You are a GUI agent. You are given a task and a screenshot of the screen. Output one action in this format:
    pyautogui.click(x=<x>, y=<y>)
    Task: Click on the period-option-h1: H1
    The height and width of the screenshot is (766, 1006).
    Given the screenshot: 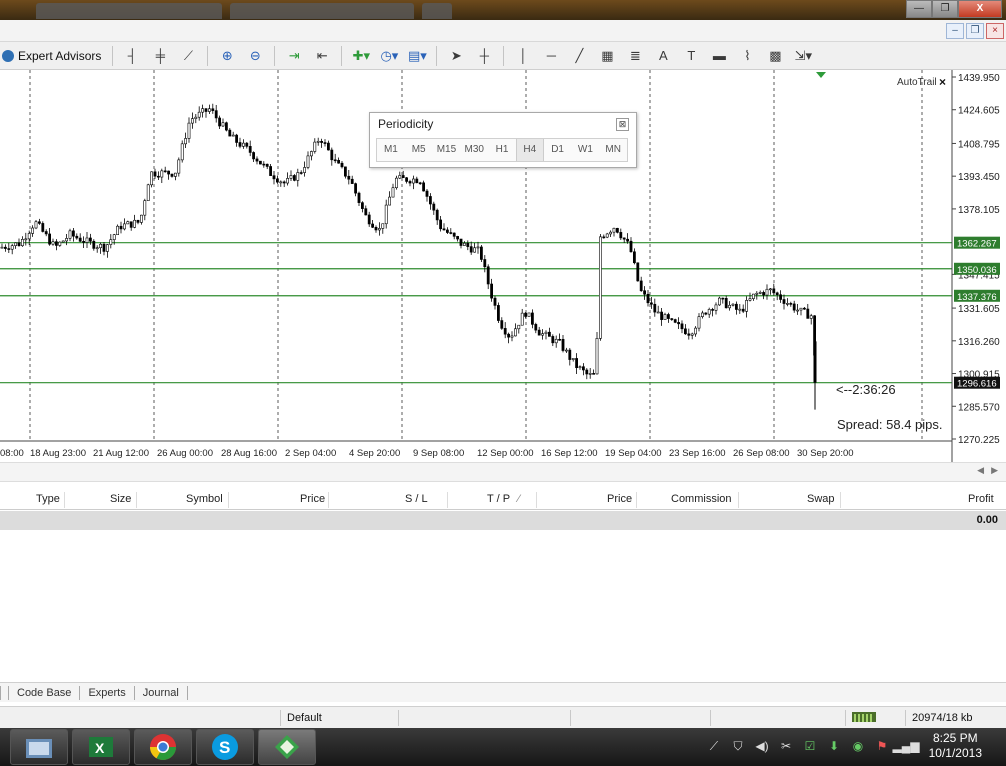 What is the action you would take?
    pyautogui.click(x=502, y=150)
    